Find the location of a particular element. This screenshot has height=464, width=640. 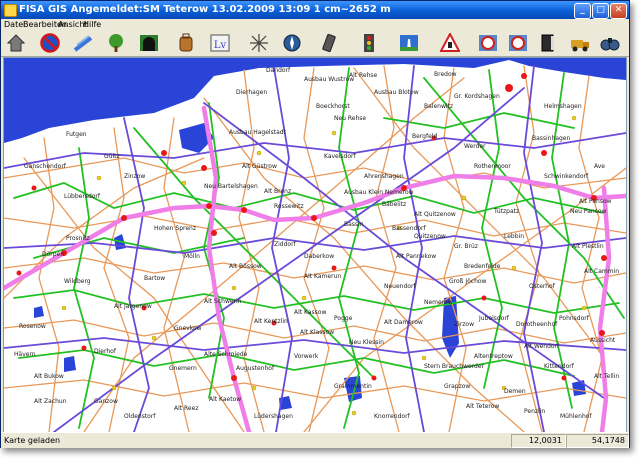

toolbar: Lv is located at coordinates (315, 44).